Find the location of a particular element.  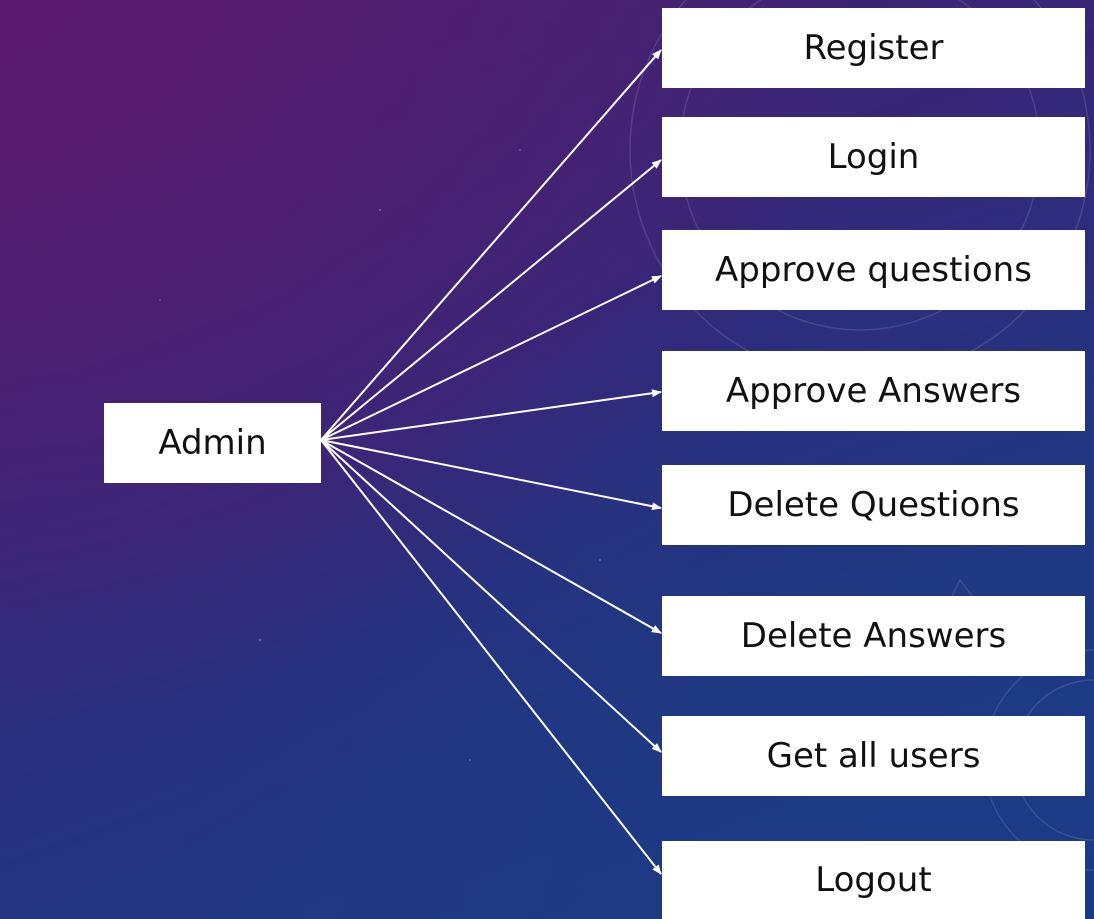

node-register: Register is located at coordinates (873, 48).